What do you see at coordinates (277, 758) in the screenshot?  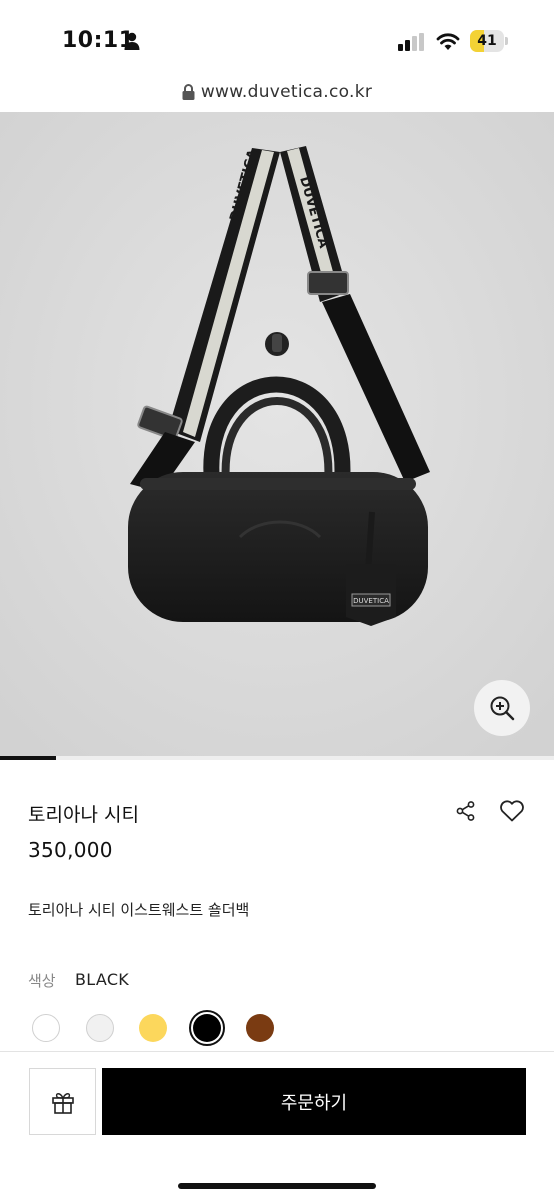 I see `image-slide-indicator` at bounding box center [277, 758].